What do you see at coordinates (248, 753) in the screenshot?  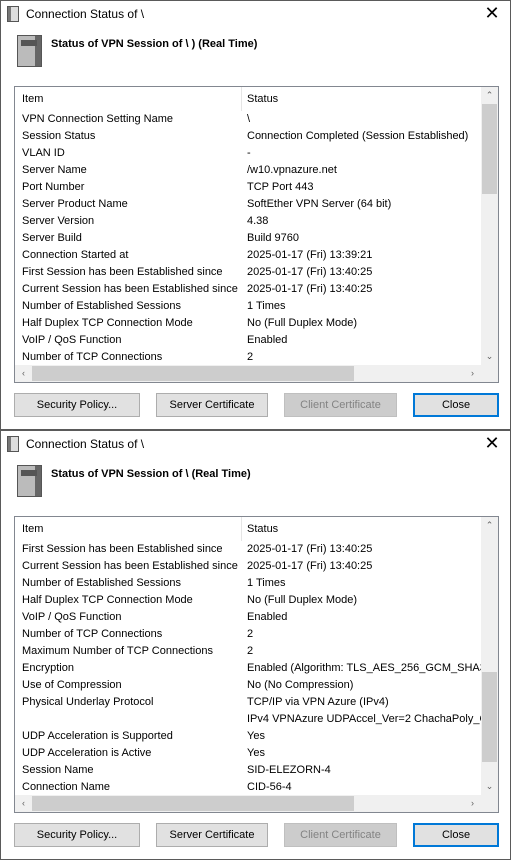 I see `table-row: UDP Acceleration is Active Yes` at bounding box center [248, 753].